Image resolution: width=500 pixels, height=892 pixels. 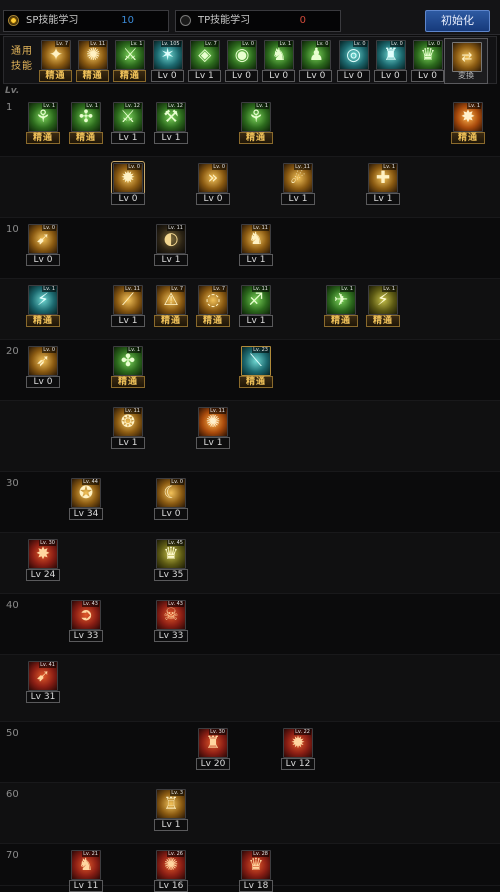 What do you see at coordinates (457, 21) in the screenshot?
I see `initialize-button: 初始化` at bounding box center [457, 21].